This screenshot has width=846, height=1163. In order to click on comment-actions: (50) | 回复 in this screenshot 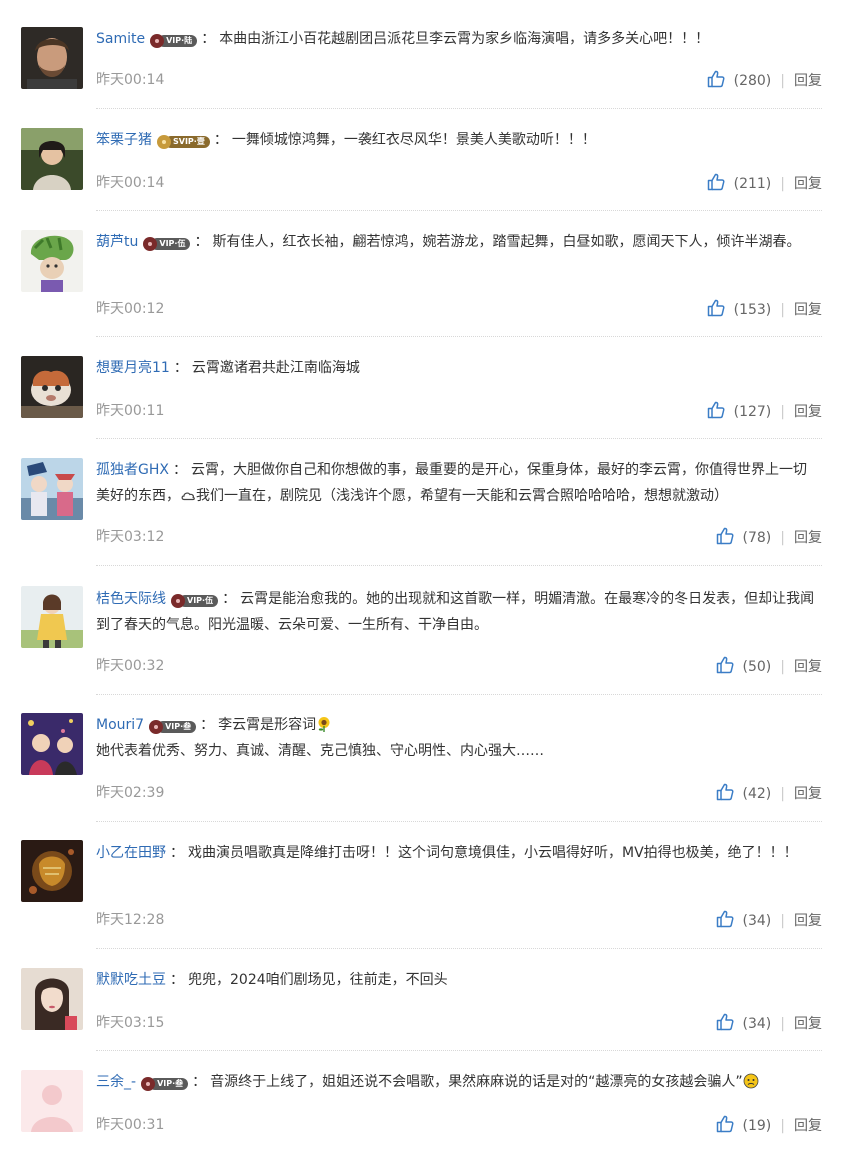, I will do `click(768, 666)`.